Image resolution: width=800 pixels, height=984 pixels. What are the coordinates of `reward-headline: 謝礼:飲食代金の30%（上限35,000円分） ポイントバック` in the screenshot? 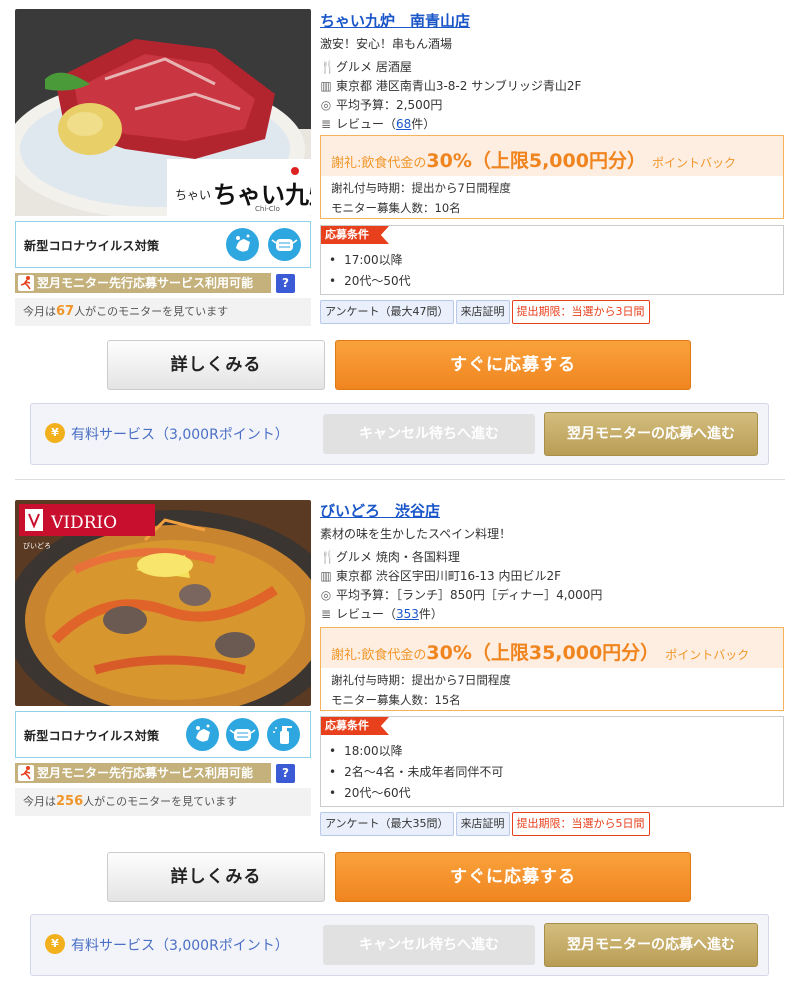 It's located at (552, 648).